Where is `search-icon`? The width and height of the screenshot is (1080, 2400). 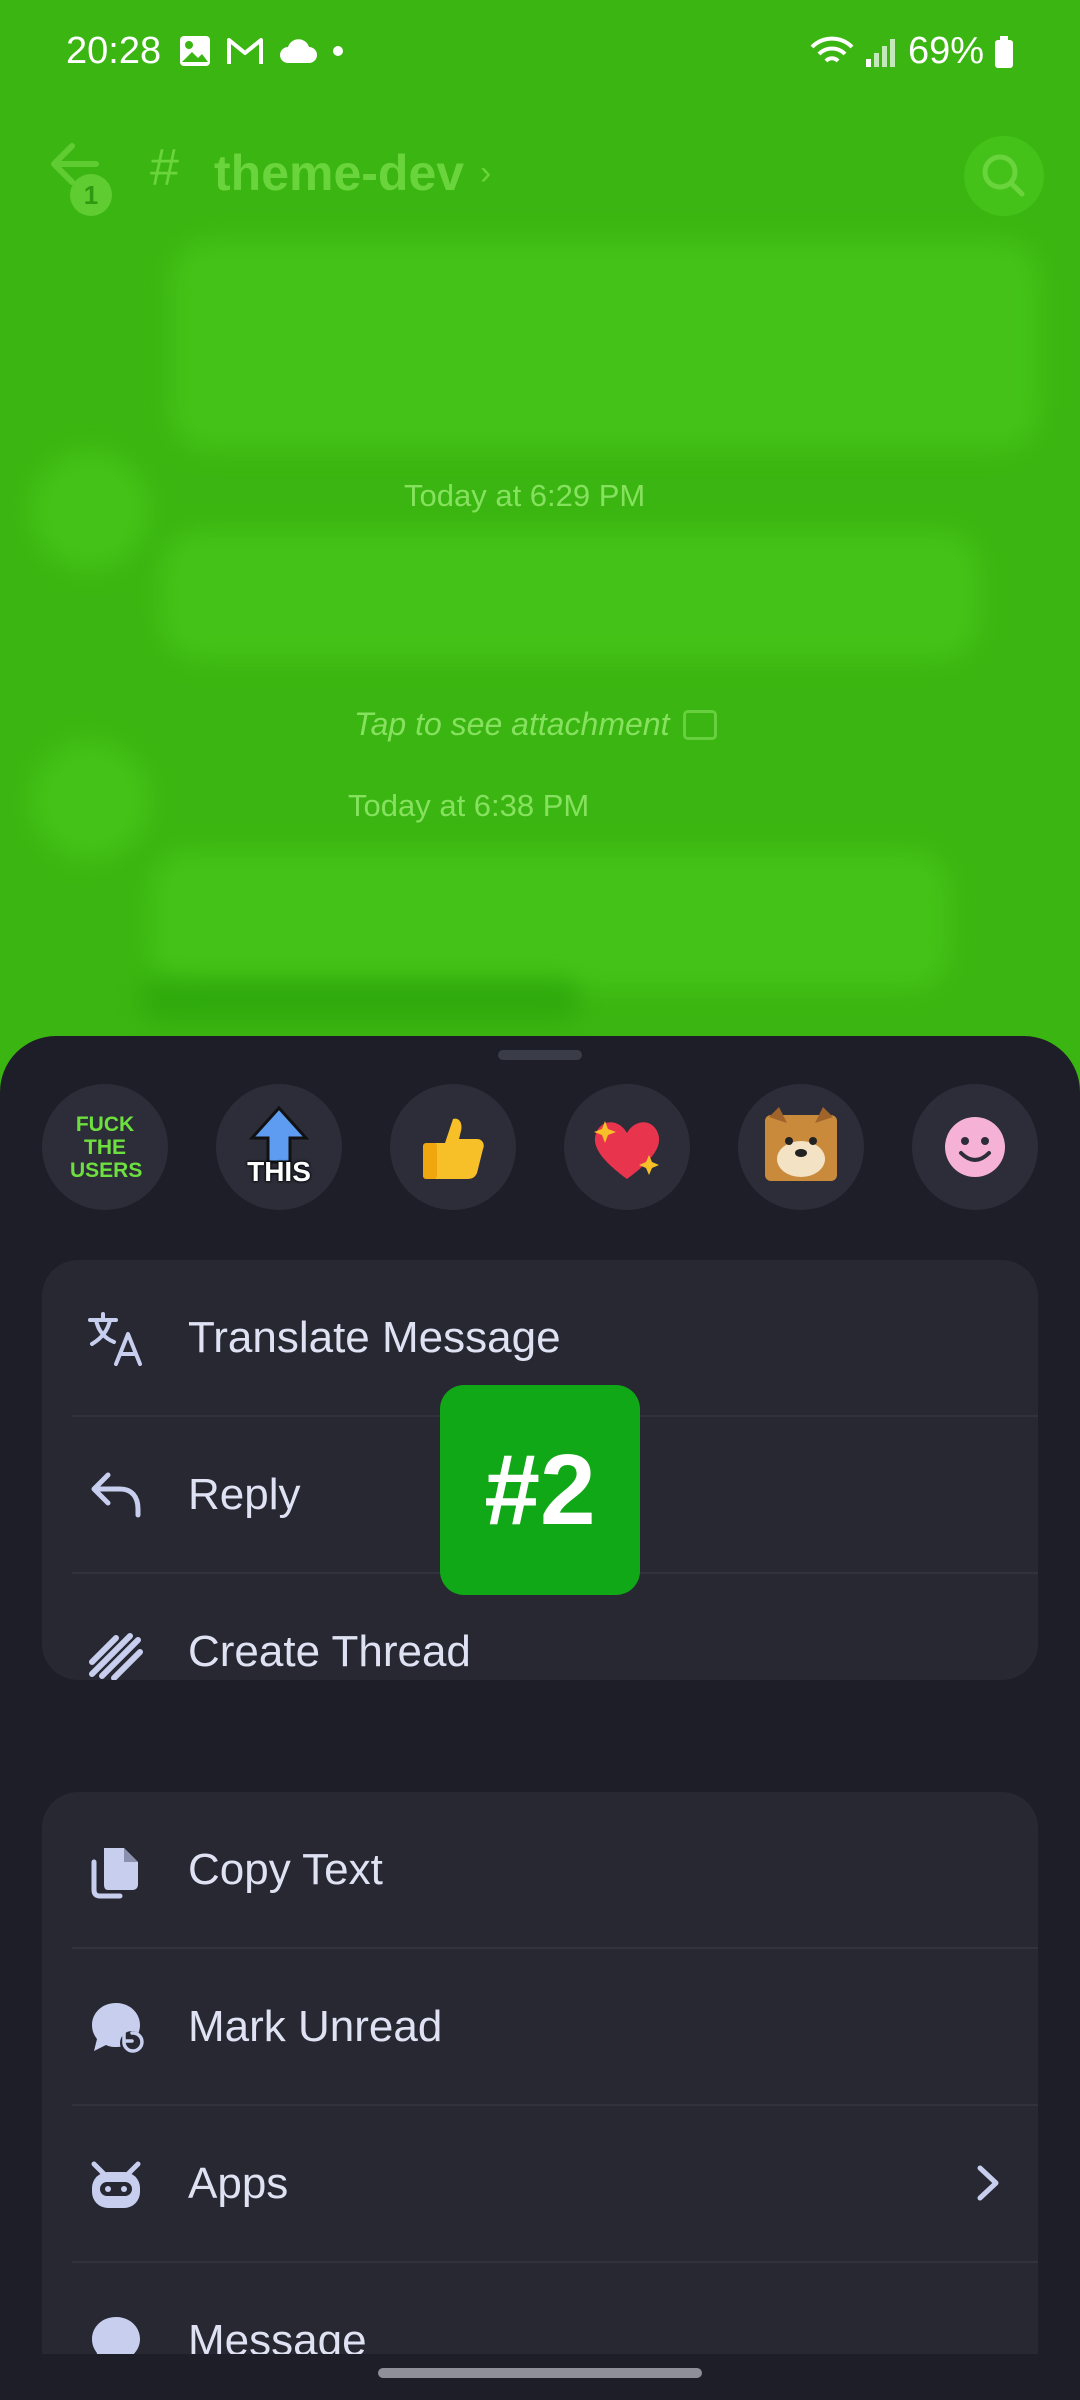 search-icon is located at coordinates (1003, 175).